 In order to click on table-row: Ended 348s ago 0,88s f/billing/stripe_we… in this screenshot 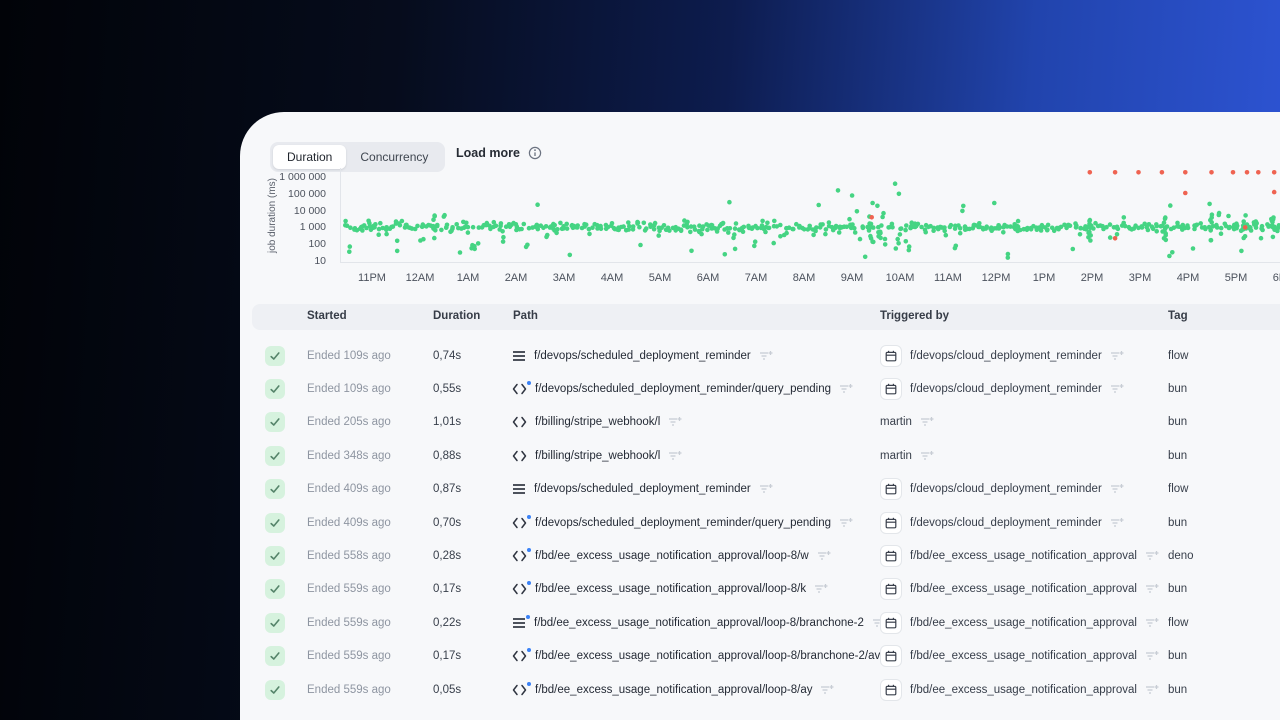, I will do `click(760, 455)`.